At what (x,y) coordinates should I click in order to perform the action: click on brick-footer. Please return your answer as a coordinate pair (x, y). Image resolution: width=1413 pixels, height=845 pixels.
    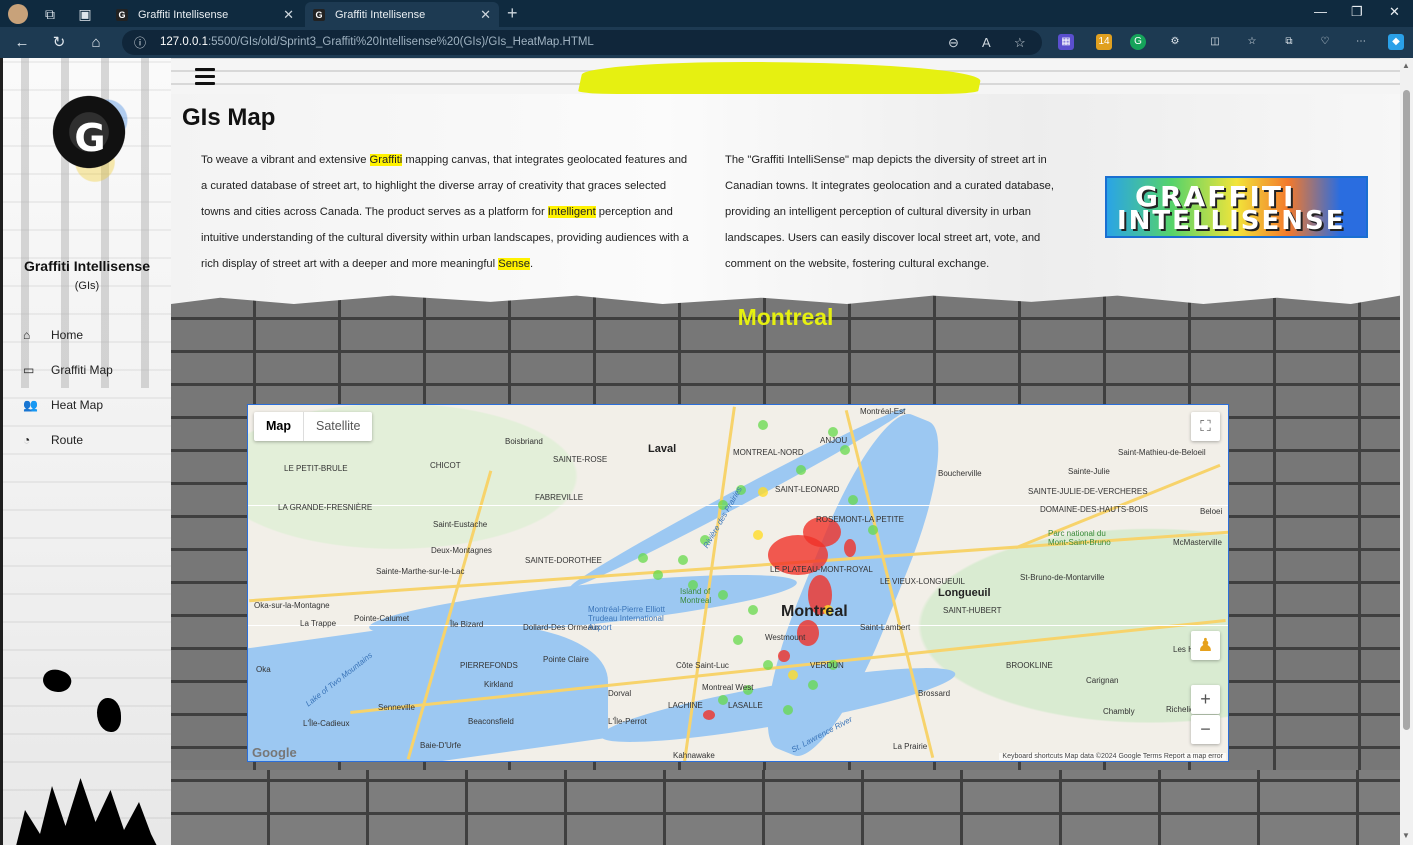
    Looking at the image, I should click on (785, 807).